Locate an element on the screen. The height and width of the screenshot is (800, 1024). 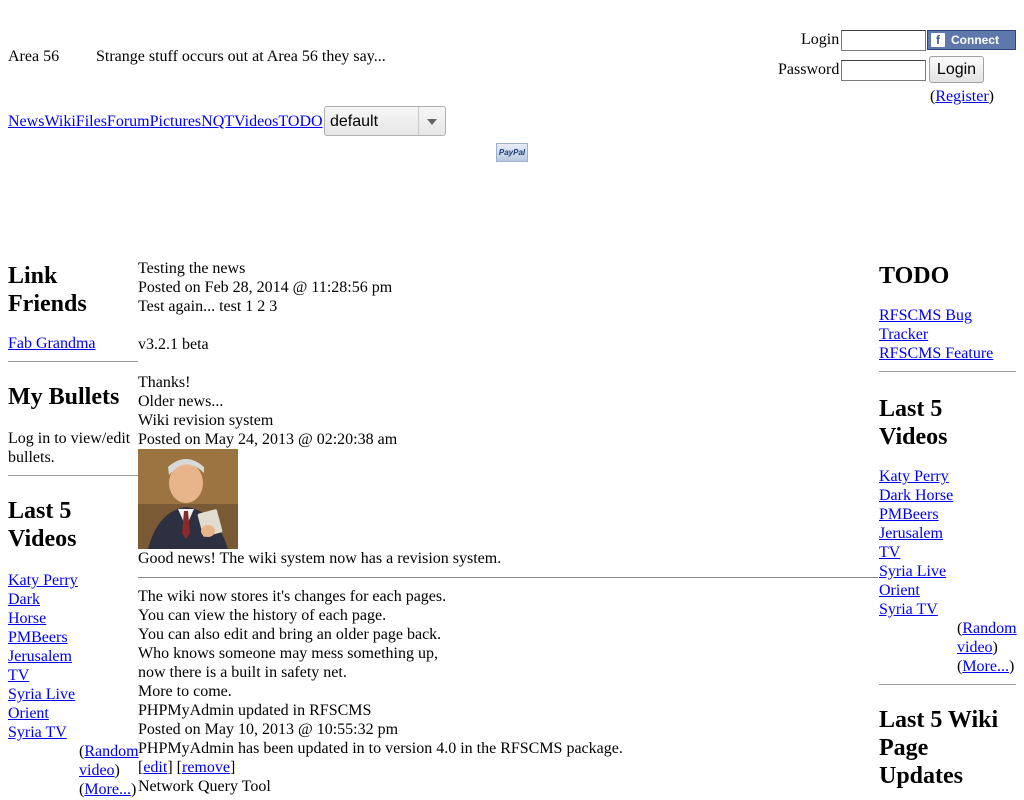
left-video-link: Syria TV is located at coordinates (37, 732).